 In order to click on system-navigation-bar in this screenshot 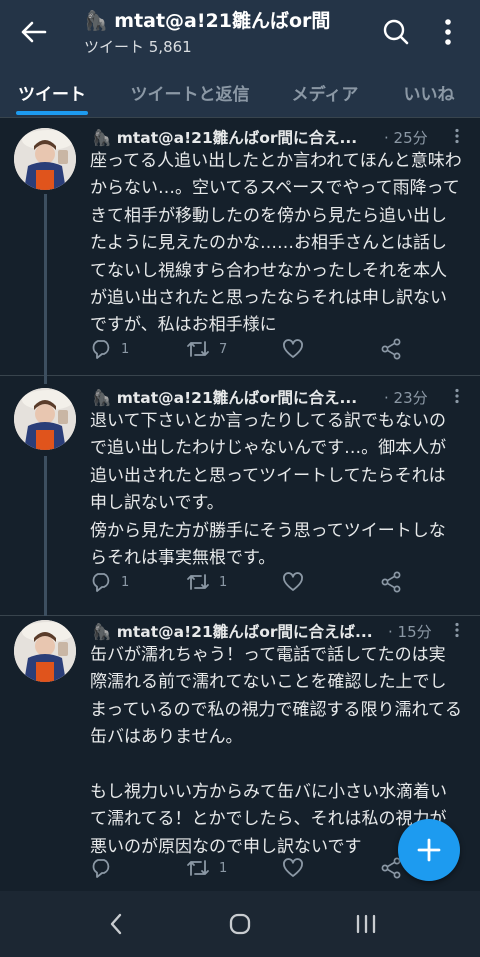, I will do `click(240, 924)`.